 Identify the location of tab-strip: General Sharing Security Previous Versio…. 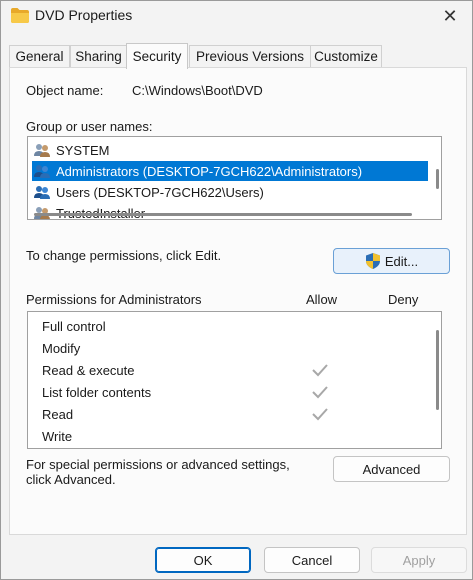
(238, 56).